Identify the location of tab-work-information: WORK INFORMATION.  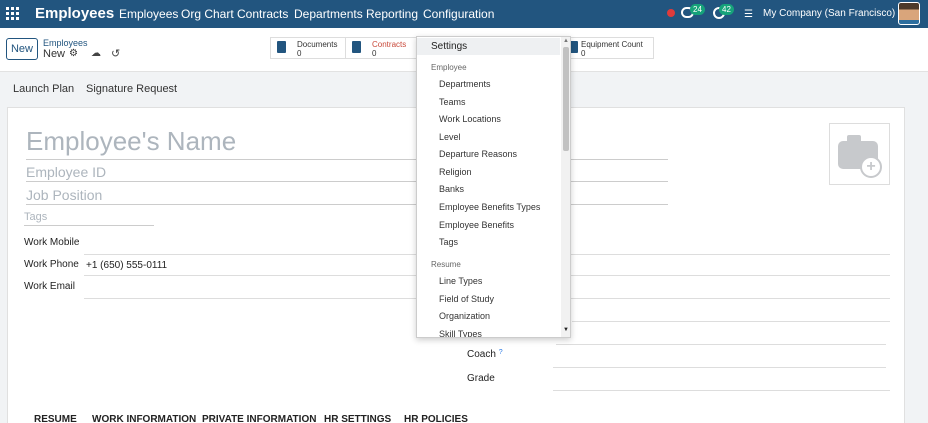
(144, 418).